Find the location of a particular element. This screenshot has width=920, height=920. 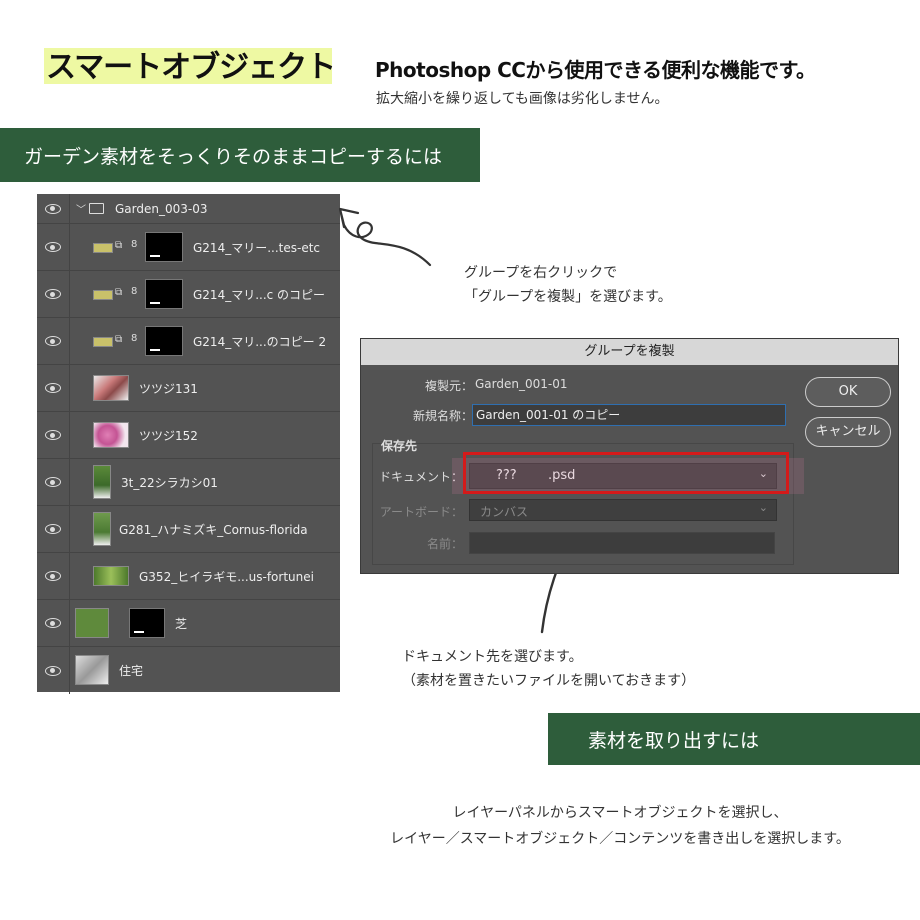

source-label: 複製元： is located at coordinates (448, 386).